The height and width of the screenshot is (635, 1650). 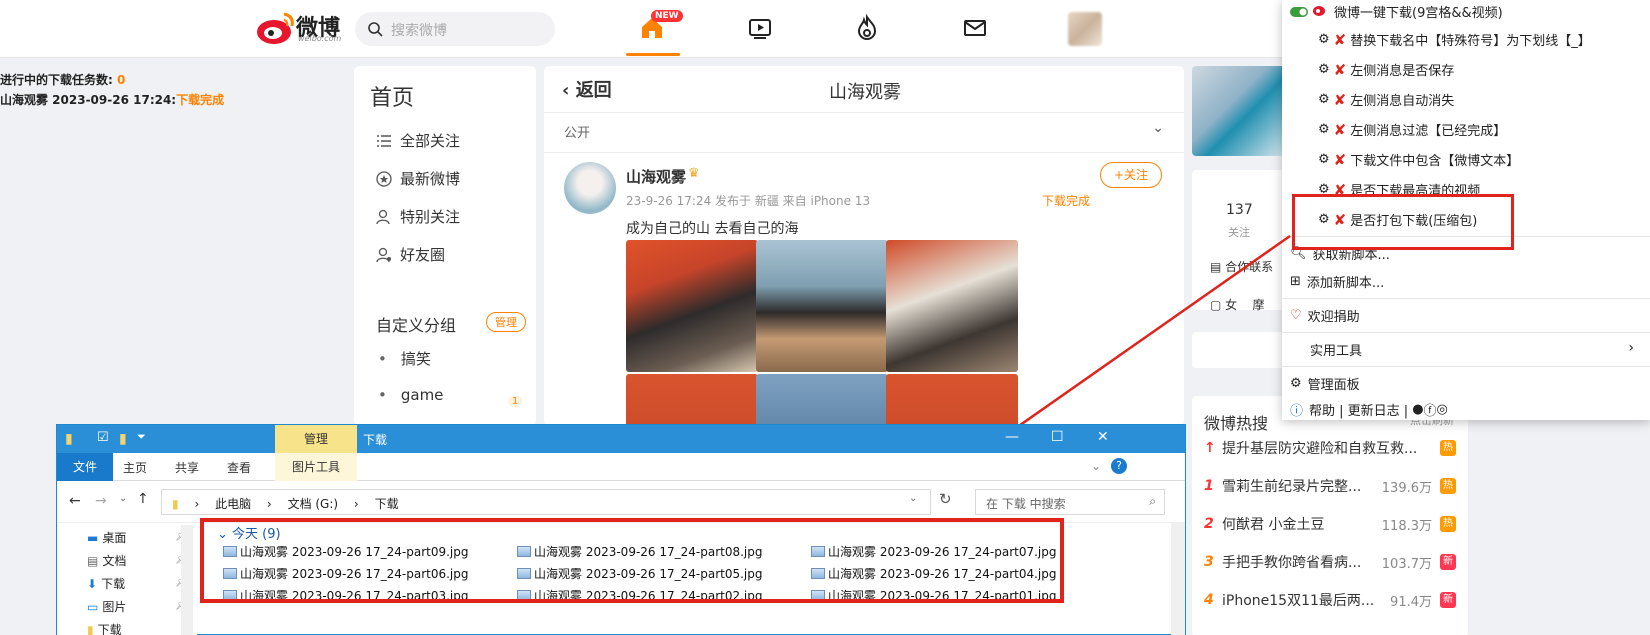 What do you see at coordinates (1070, 502) in the screenshot?
I see `explorer-search-input: 在 下载 中搜索 ⌕` at bounding box center [1070, 502].